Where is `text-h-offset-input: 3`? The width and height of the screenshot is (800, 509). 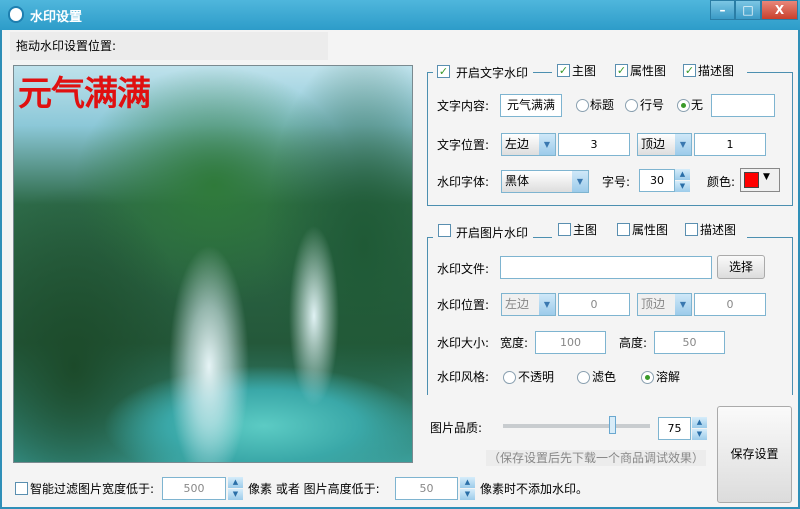 text-h-offset-input: 3 is located at coordinates (594, 144).